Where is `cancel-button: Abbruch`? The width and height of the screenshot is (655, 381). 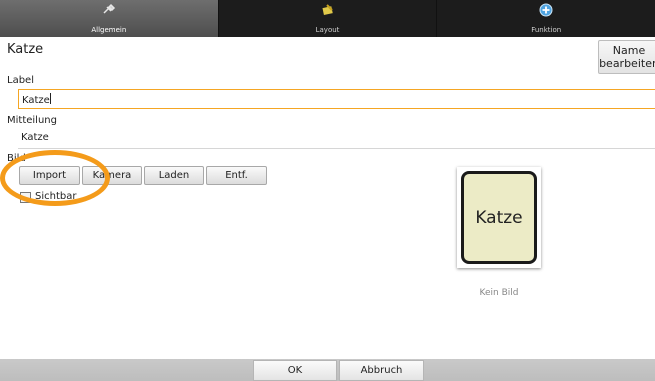 cancel-button: Abbruch is located at coordinates (381, 370).